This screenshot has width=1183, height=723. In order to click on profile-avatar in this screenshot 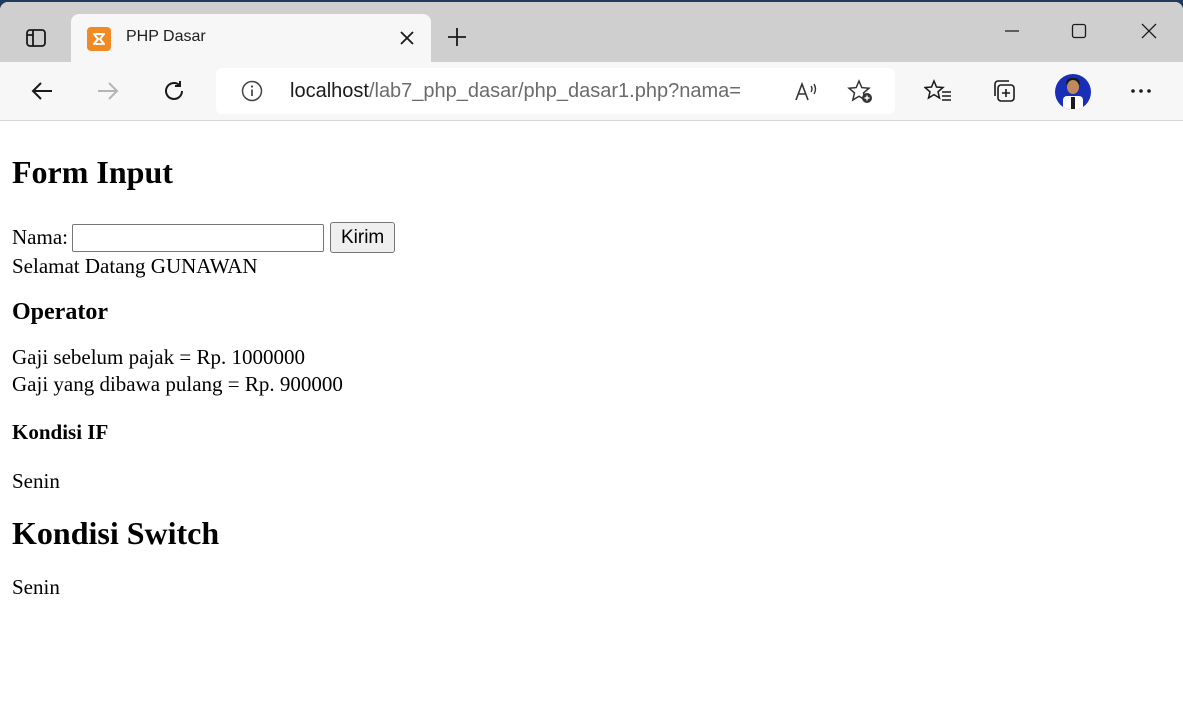, I will do `click(1073, 92)`.